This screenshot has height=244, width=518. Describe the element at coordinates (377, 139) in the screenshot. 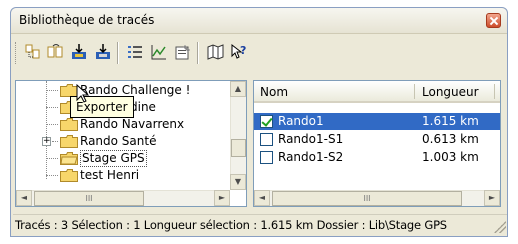

I see `track-row: Rando1-S1 0.613 km` at that location.